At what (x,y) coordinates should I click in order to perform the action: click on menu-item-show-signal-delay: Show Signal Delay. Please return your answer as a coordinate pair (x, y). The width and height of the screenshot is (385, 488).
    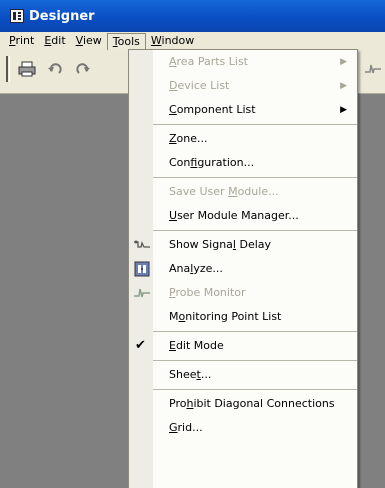
    Looking at the image, I should click on (243, 245).